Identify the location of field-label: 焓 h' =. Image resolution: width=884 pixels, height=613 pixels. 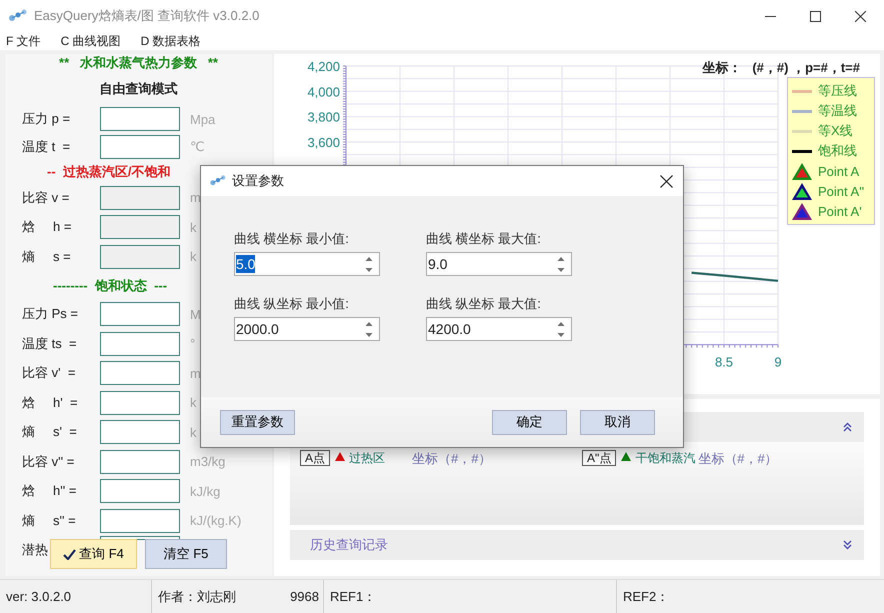
(50, 403).